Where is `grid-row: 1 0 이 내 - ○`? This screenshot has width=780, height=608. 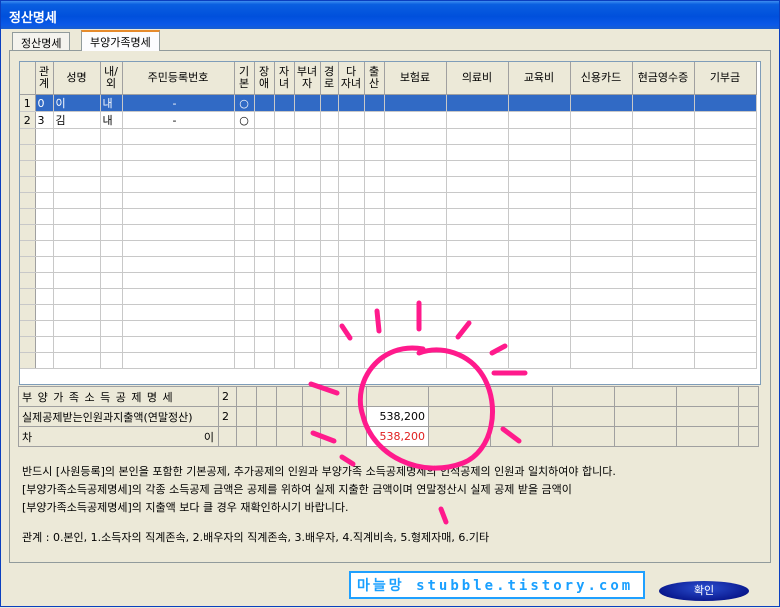
grid-row: 1 0 이 내 - ○ is located at coordinates (388, 103).